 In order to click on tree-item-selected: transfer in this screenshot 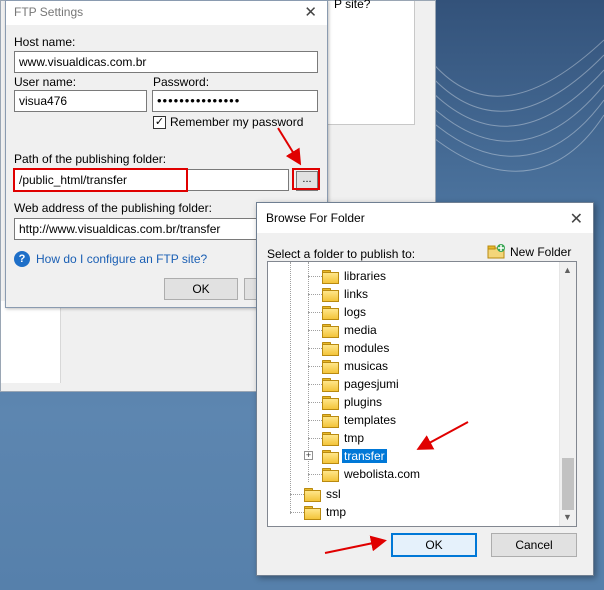, I will do `click(347, 456)`.